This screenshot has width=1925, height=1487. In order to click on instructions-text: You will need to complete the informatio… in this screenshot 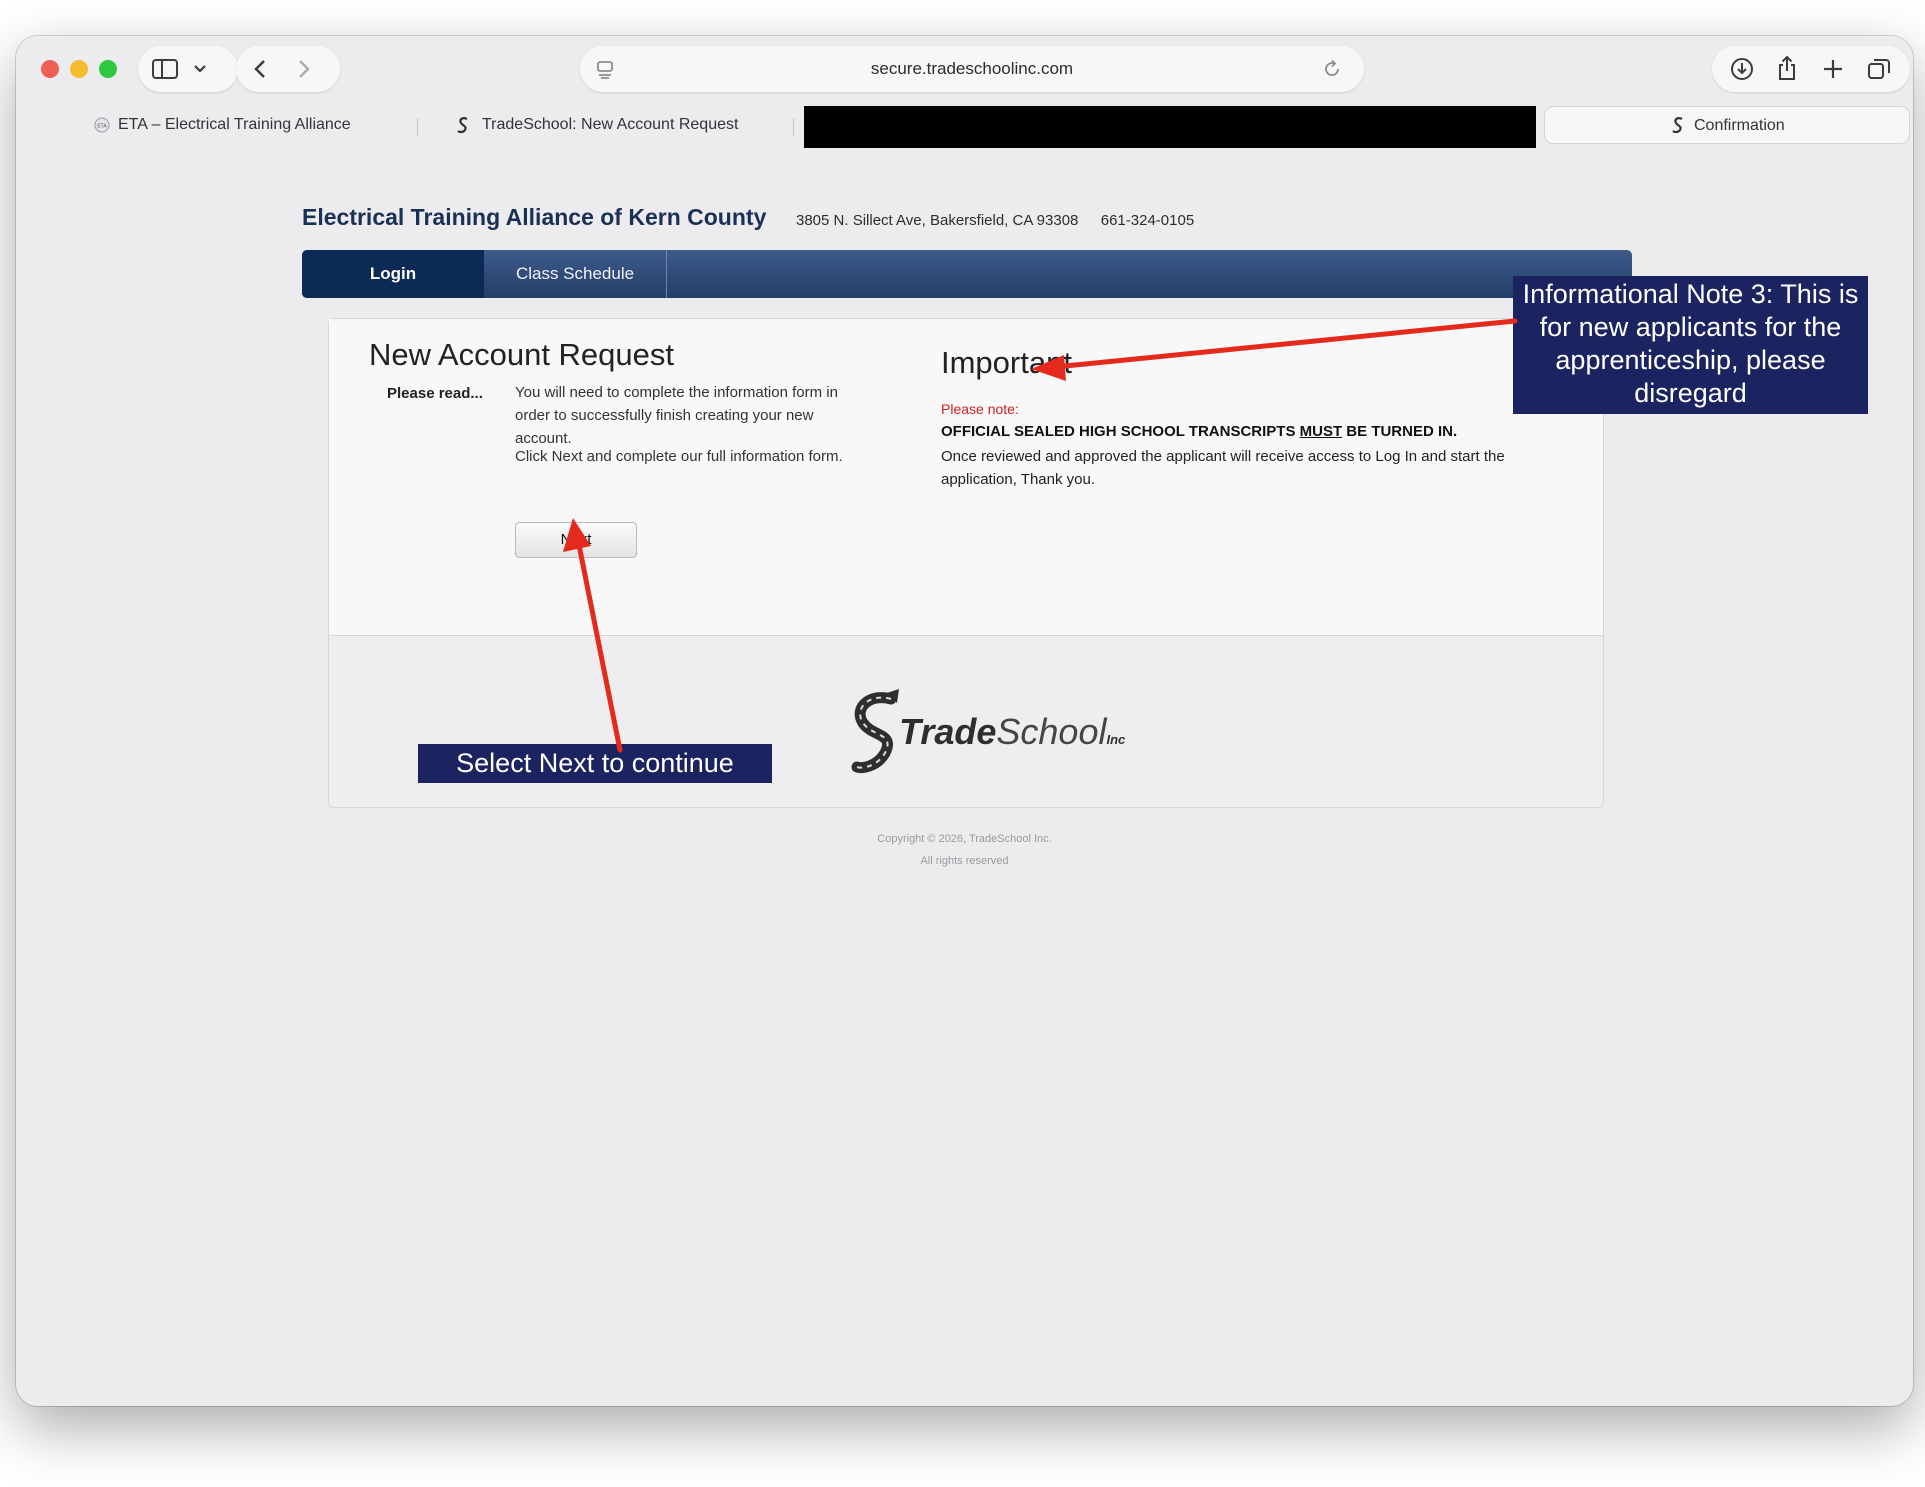, I will do `click(676, 415)`.